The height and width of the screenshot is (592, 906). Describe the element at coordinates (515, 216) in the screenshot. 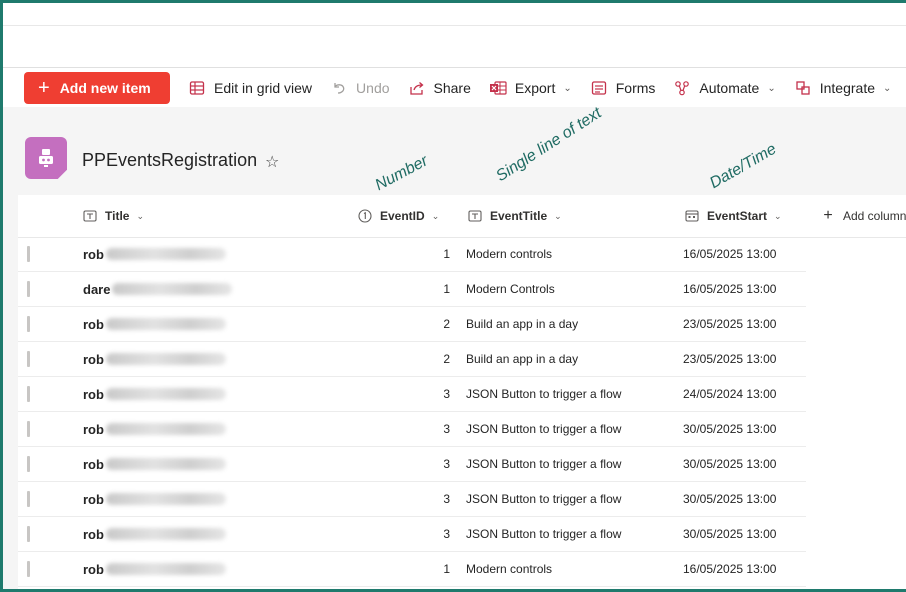

I see `column-header-eventtitle: EventTitle ⌄` at that location.